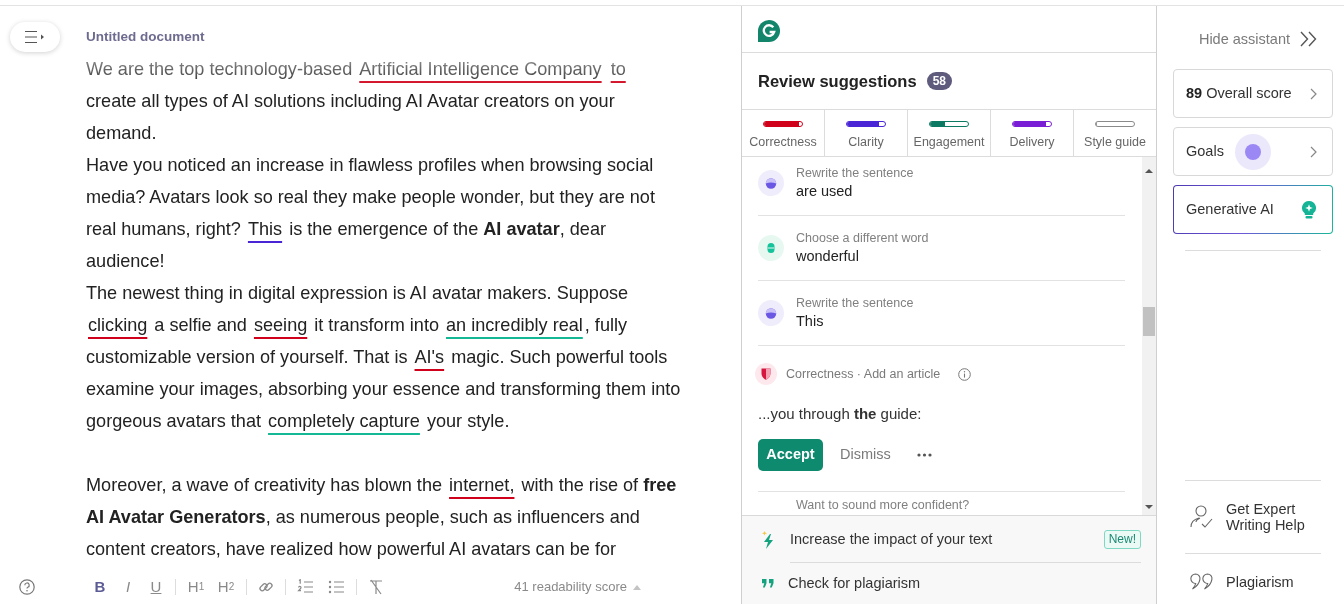  Describe the element at coordinates (769, 30) in the screenshot. I see `logo-icon` at that location.